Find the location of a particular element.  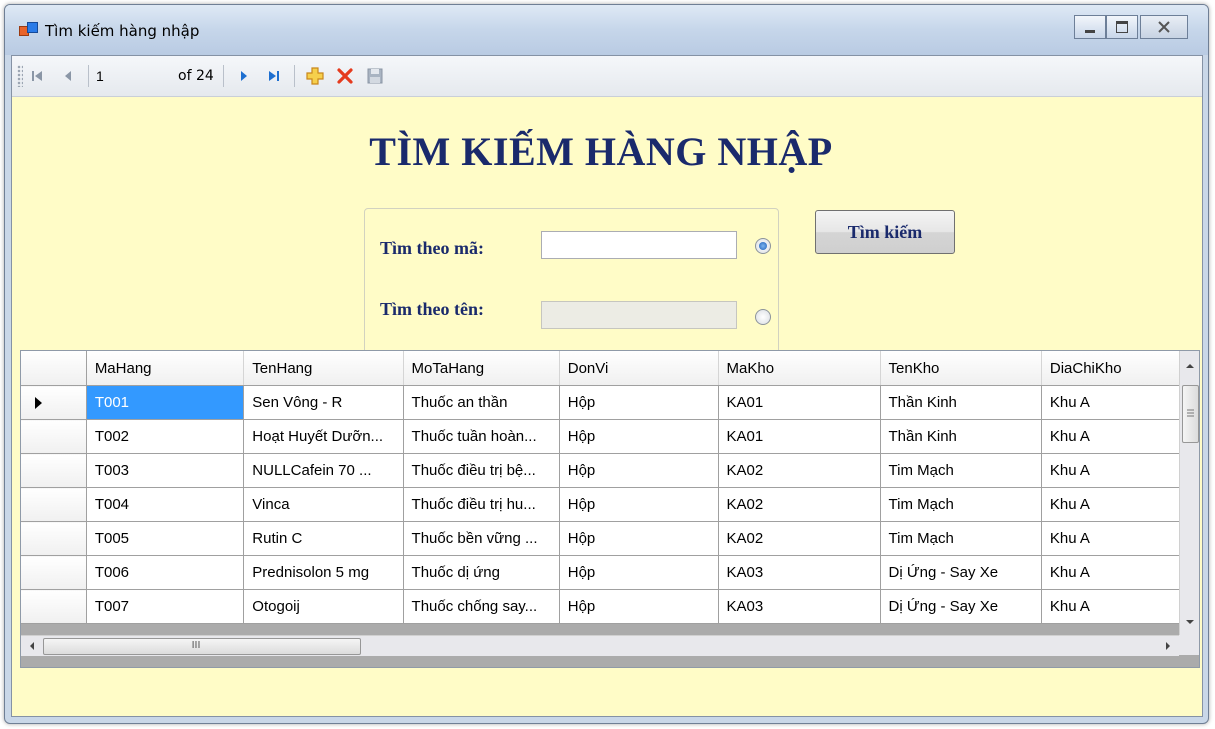

cell-tenhang: Prednisolon 5 mg is located at coordinates (323, 572).